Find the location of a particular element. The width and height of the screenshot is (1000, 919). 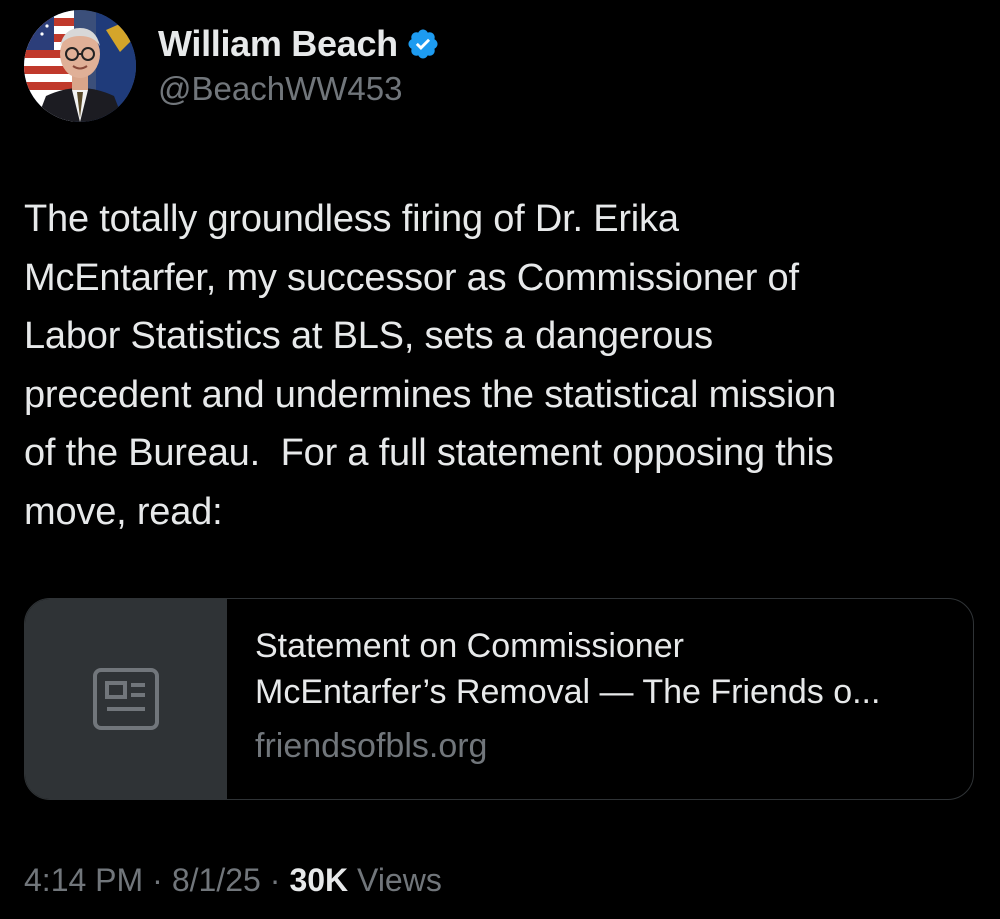

link-card-thumbnail is located at coordinates (126, 699).